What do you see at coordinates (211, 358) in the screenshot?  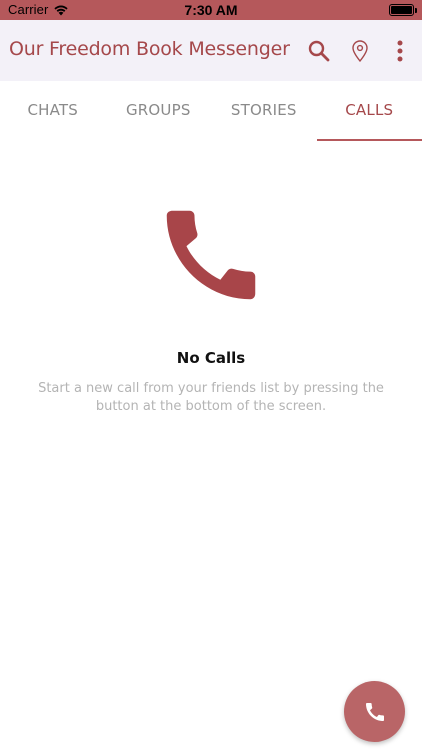 I see `empty-state-title: No Calls` at bounding box center [211, 358].